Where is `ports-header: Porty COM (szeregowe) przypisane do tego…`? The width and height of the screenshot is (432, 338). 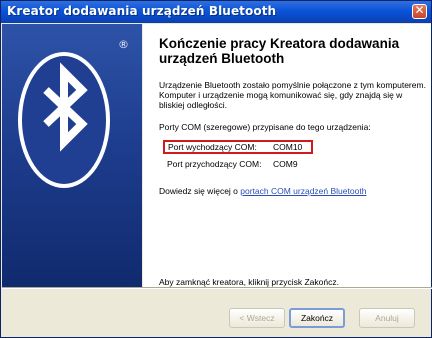
ports-header: Porty COM (szeregowe) przypisane do tego… is located at coordinates (265, 127).